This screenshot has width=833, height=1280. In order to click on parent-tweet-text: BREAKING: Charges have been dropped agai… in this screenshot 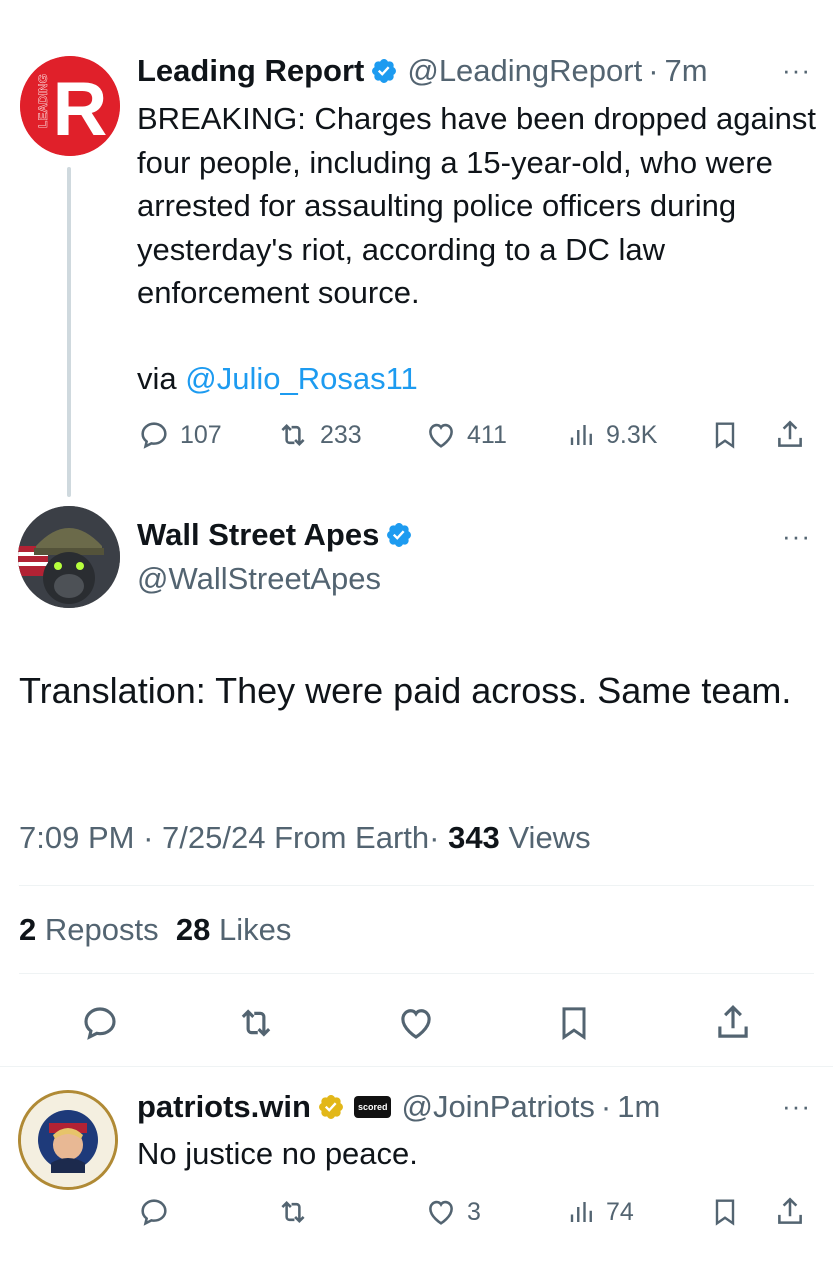, I will do `click(476, 205)`.